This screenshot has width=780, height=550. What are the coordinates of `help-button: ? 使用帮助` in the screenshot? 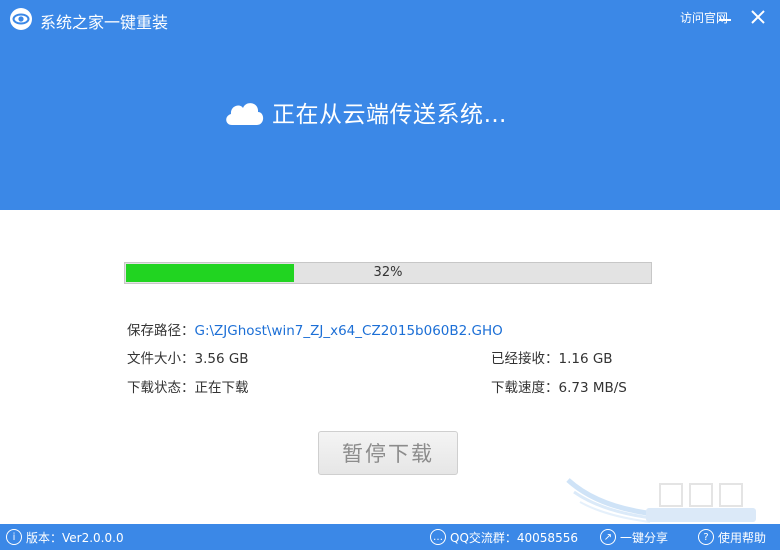 It's located at (732, 537).